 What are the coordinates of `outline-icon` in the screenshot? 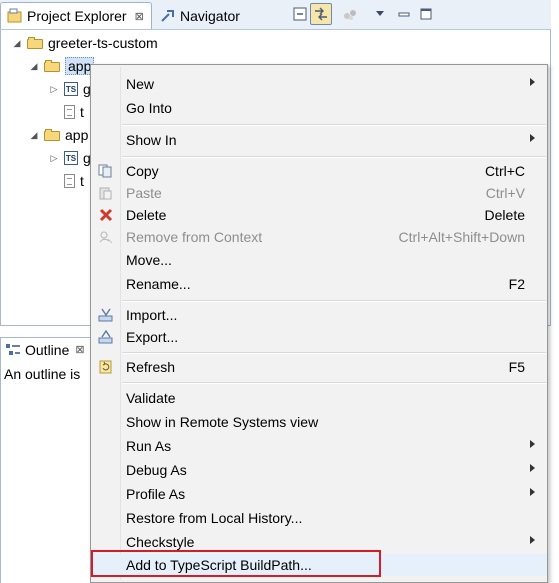 It's located at (13, 350).